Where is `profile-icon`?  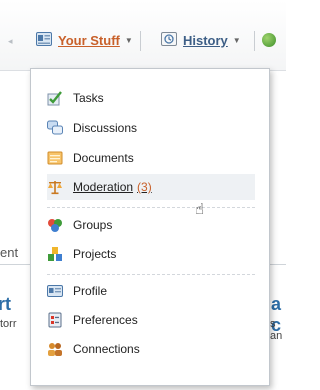
profile-icon is located at coordinates (55, 291).